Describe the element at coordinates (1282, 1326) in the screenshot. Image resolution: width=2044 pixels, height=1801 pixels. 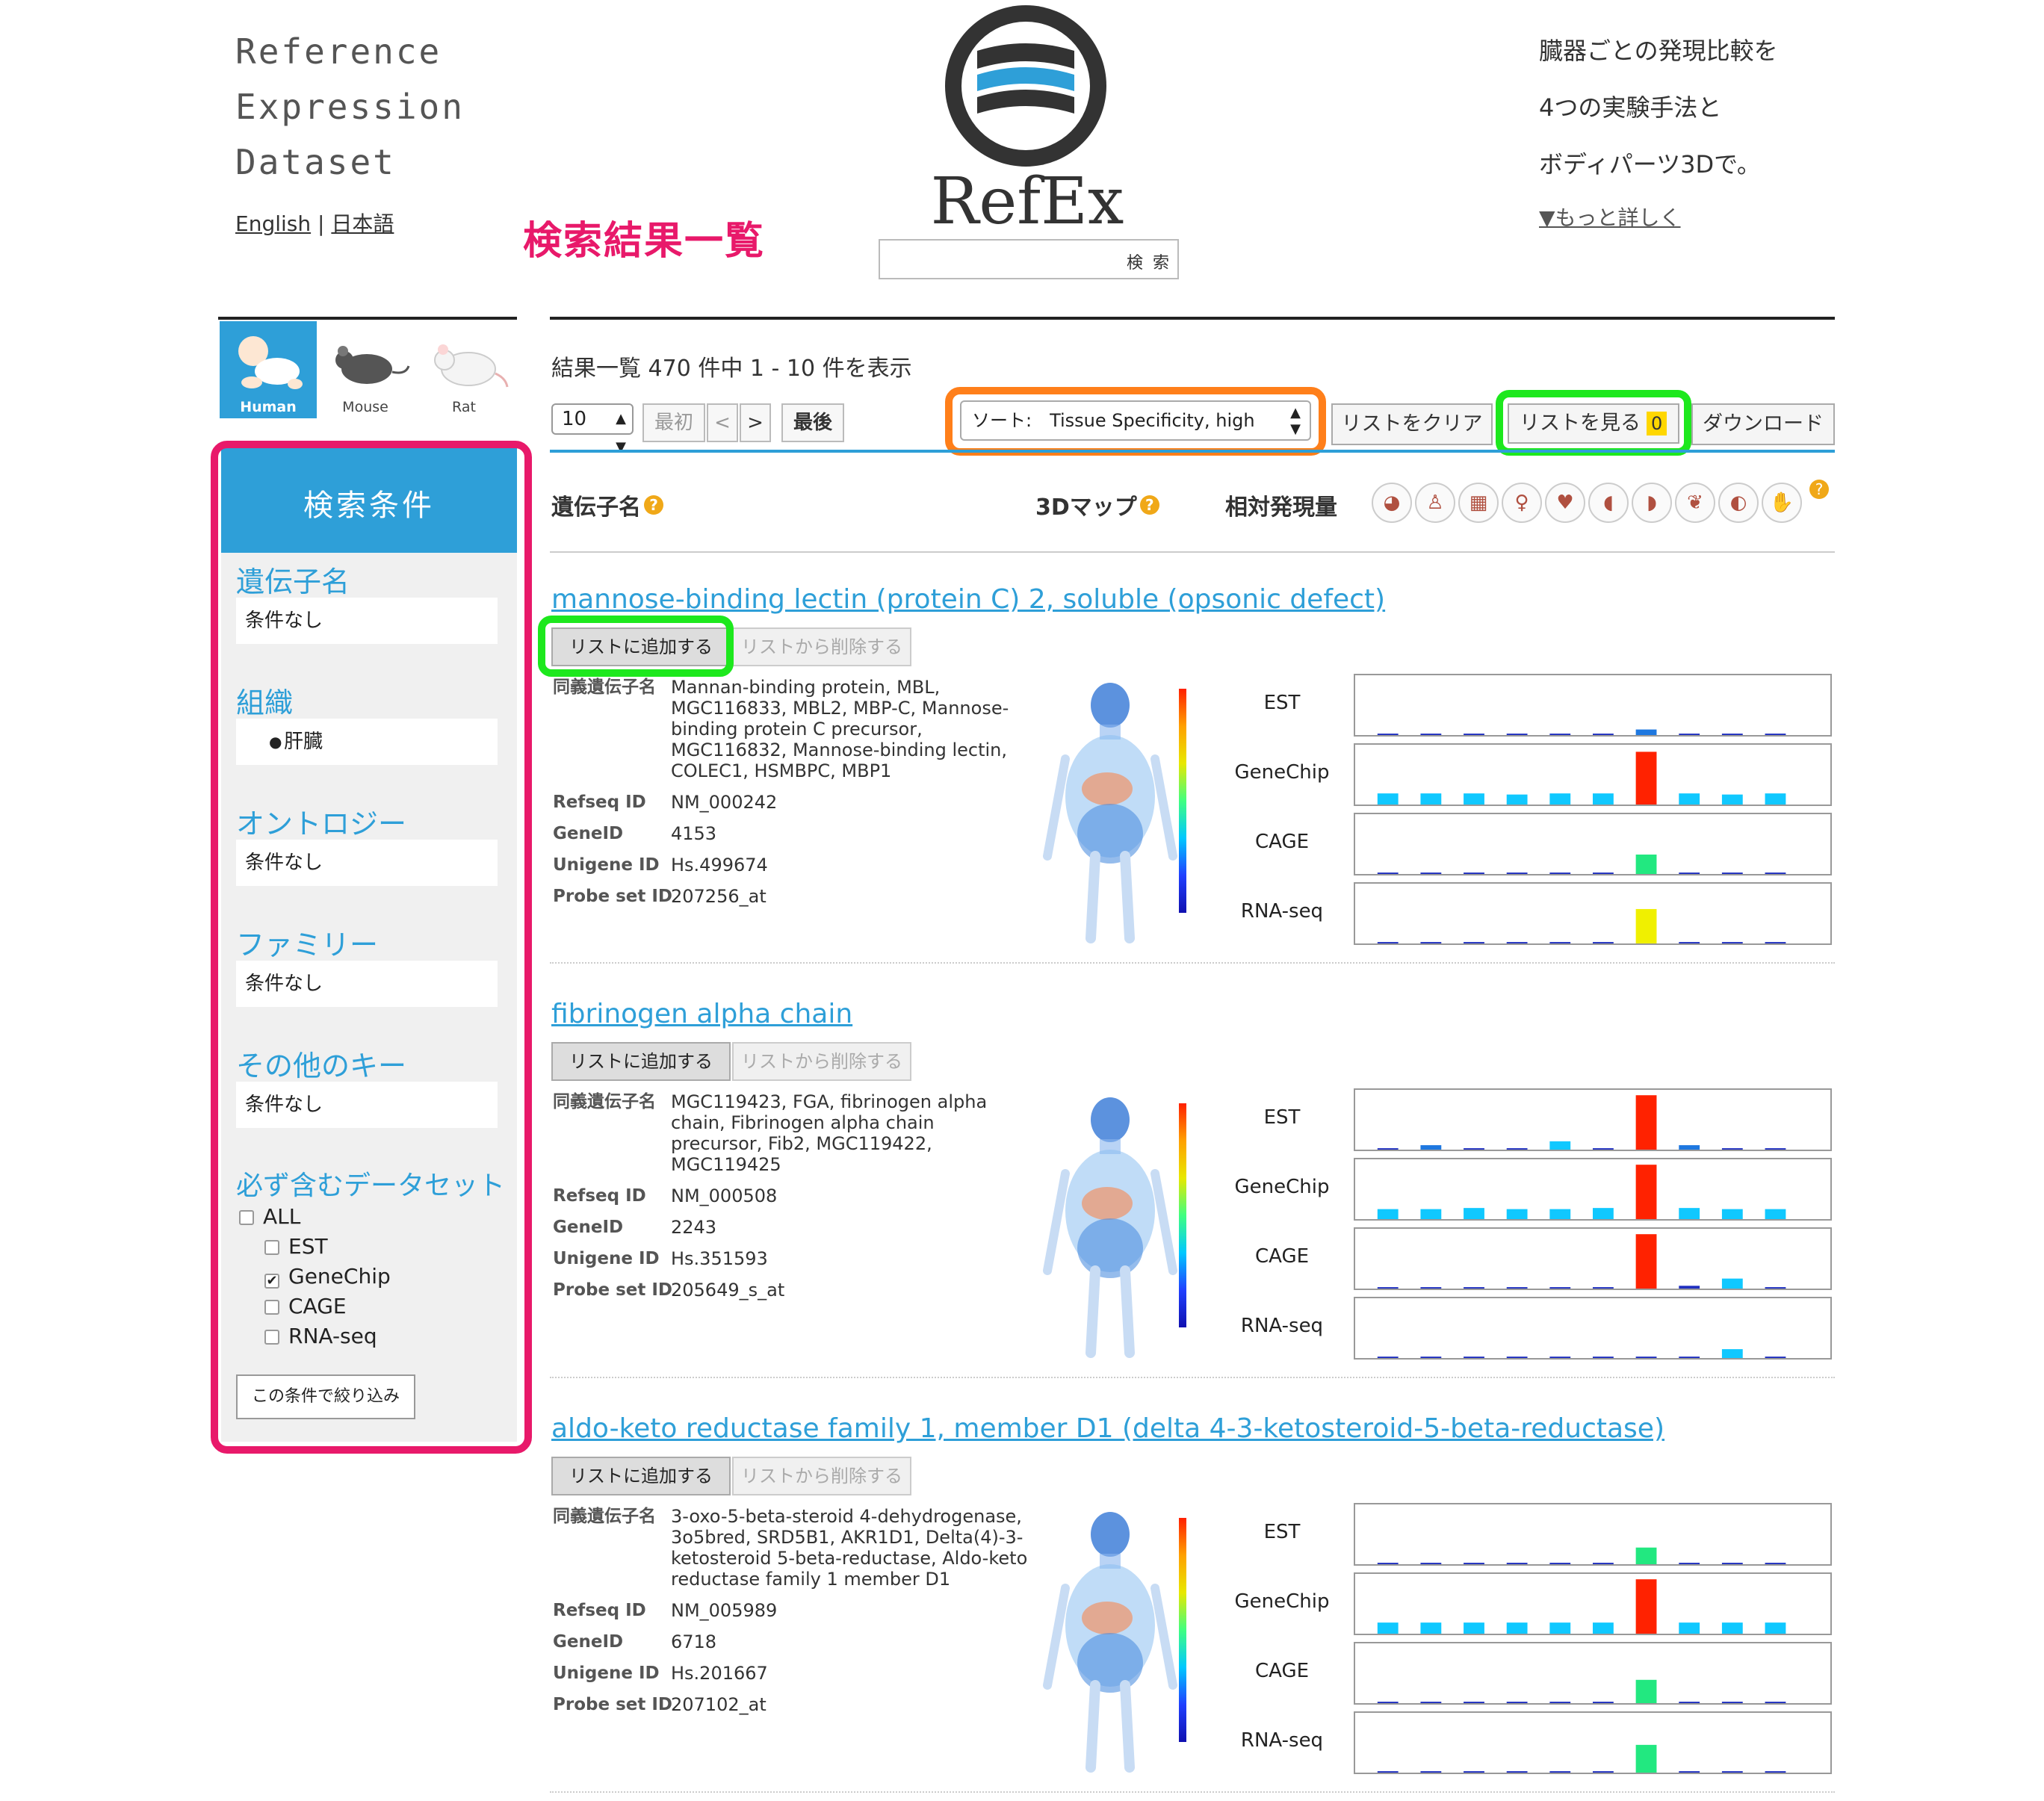
I see `dataset-label: RNA-seq` at that location.